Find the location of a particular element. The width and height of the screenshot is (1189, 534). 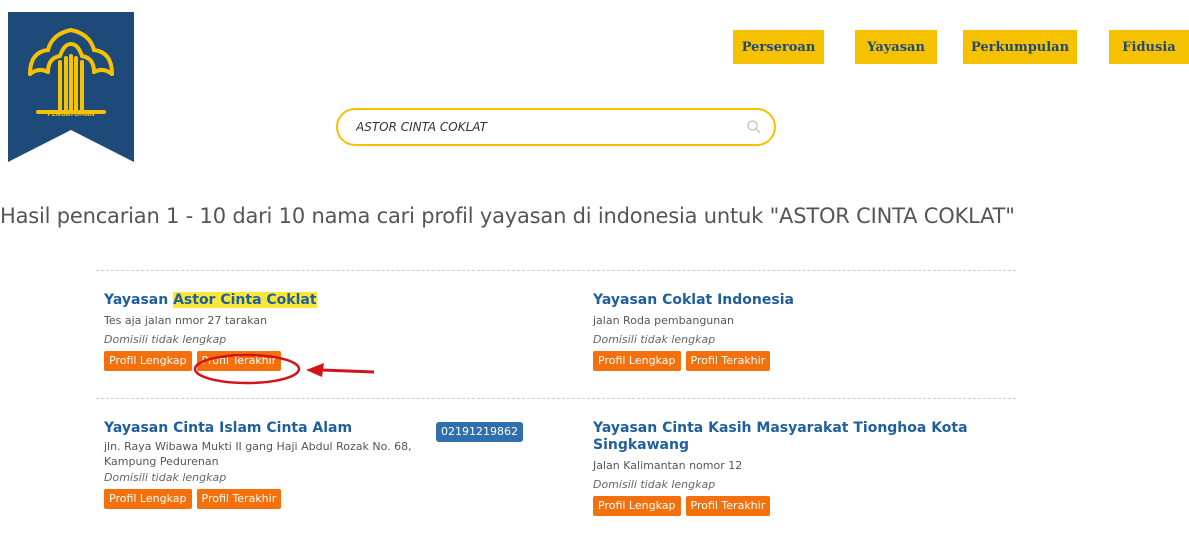

search-highlight: Astor Cinta Coklat is located at coordinates (245, 300).